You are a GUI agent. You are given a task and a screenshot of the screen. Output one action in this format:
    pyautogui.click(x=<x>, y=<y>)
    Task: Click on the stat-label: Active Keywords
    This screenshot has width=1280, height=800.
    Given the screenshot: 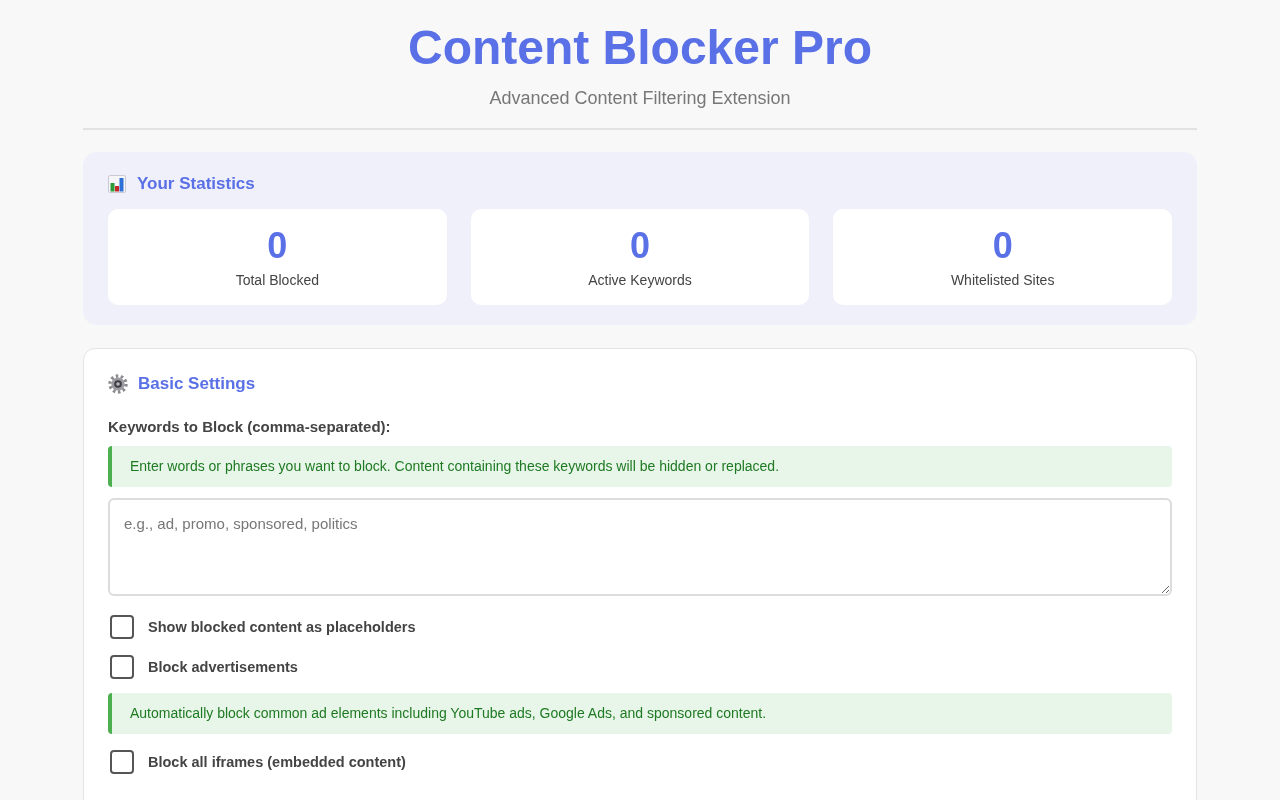 What is the action you would take?
    pyautogui.click(x=640, y=280)
    